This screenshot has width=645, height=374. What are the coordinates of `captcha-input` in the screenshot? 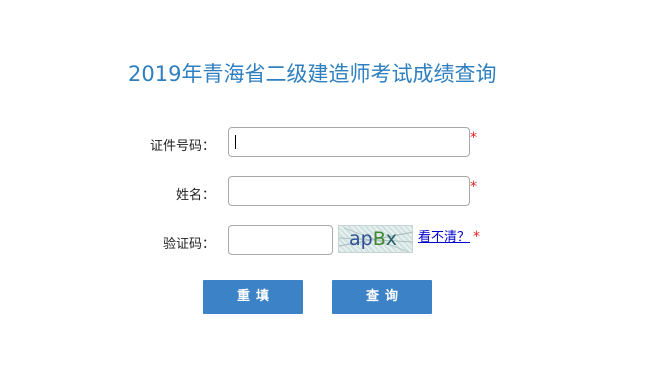 It's located at (280, 240).